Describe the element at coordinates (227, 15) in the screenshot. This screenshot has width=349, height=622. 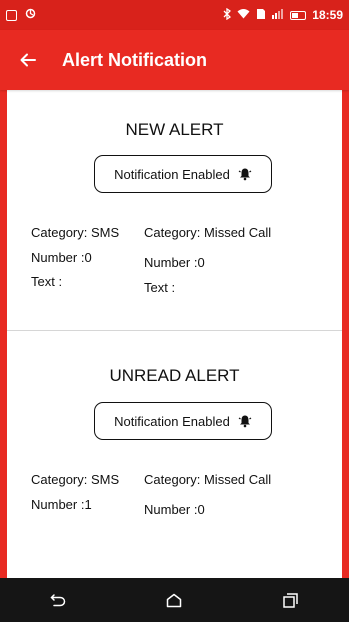
I see `bluetooth-icon` at that location.